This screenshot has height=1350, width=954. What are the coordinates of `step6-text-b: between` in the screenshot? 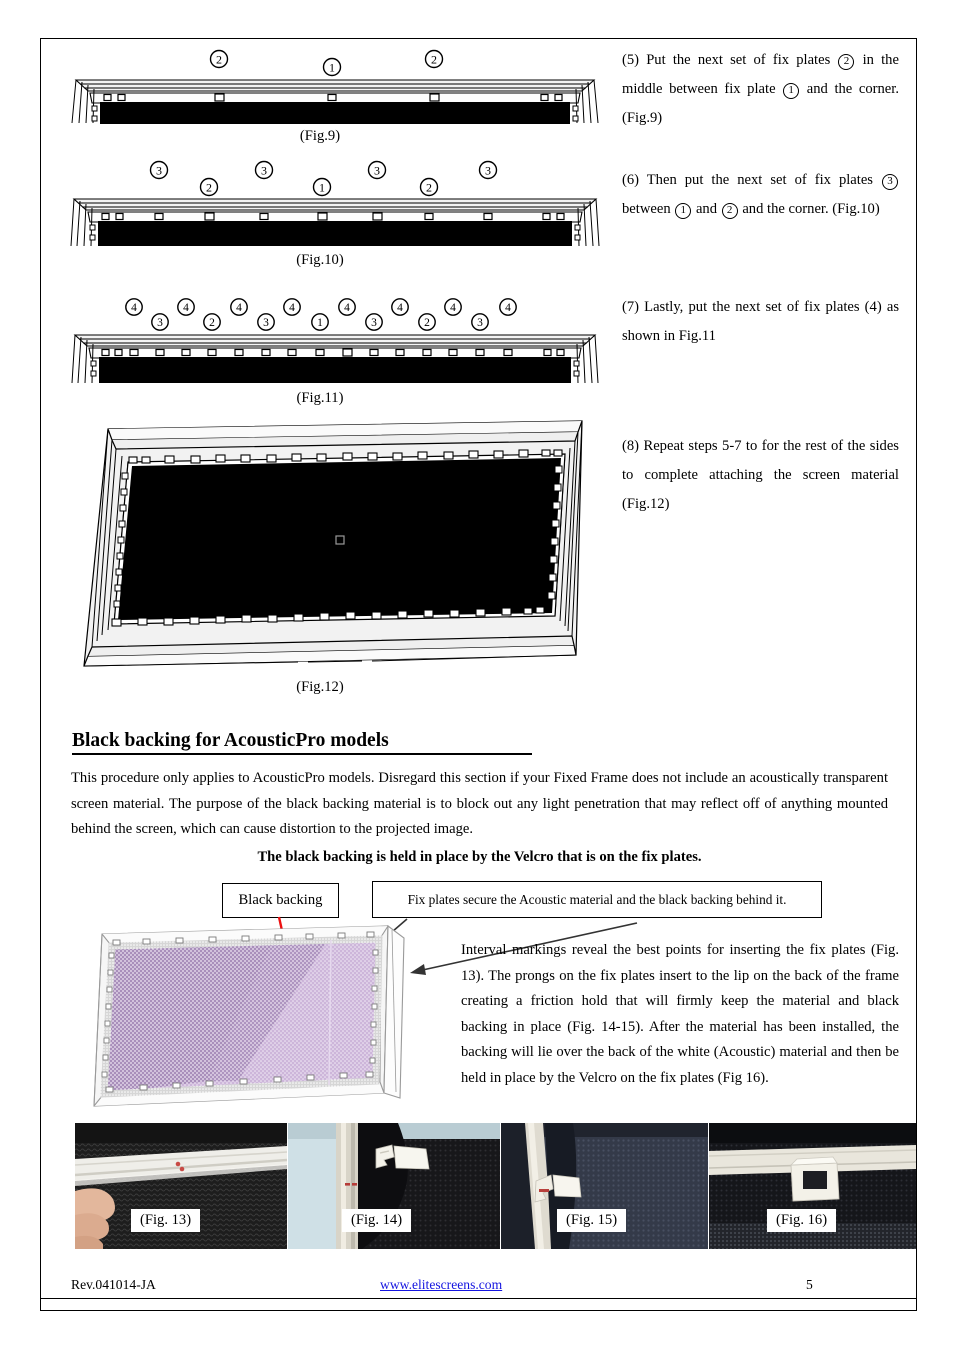 It's located at (646, 209).